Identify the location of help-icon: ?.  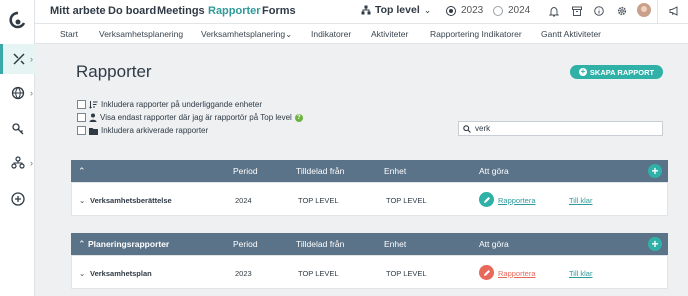
(298, 117).